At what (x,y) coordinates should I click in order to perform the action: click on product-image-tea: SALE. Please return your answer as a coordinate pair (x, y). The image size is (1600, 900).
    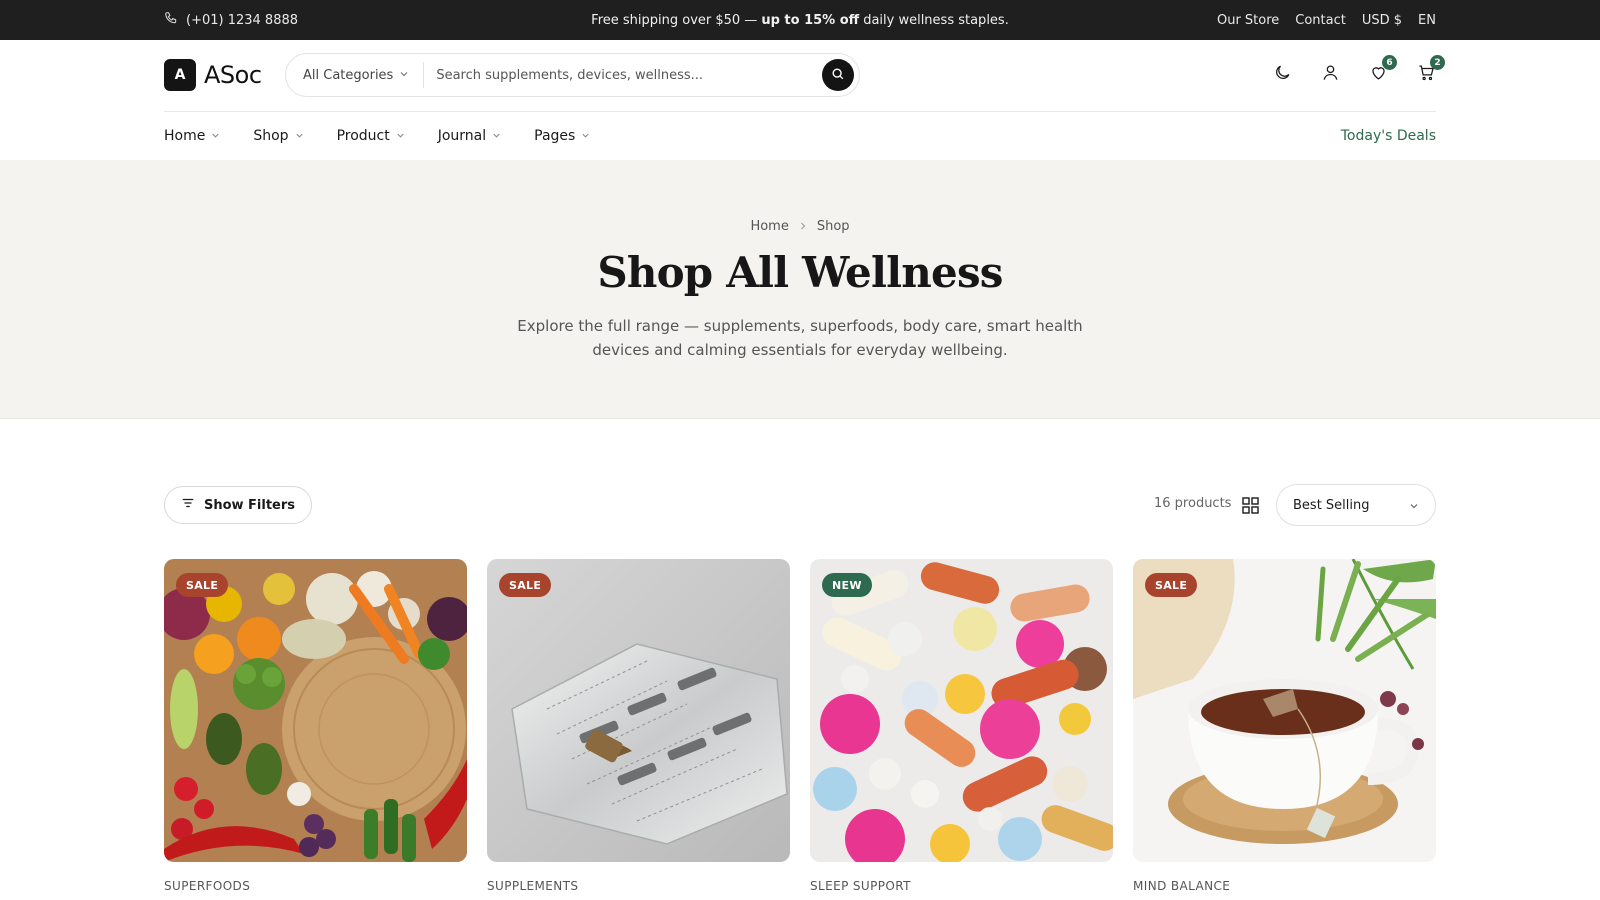
    Looking at the image, I should click on (1284, 710).